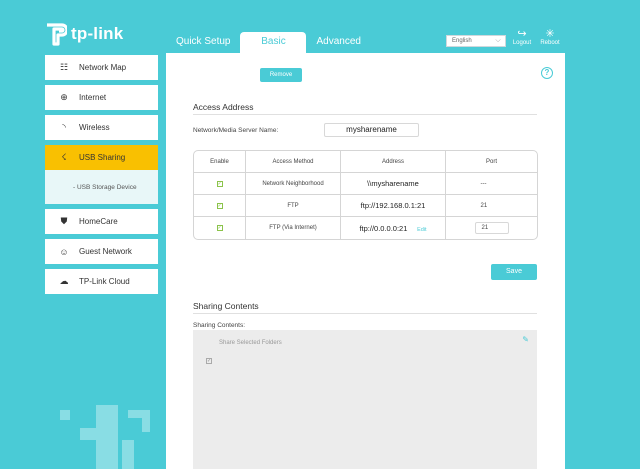 This screenshot has height=469, width=640. Describe the element at coordinates (476, 41) in the screenshot. I see `language-select: English ⌵` at that location.